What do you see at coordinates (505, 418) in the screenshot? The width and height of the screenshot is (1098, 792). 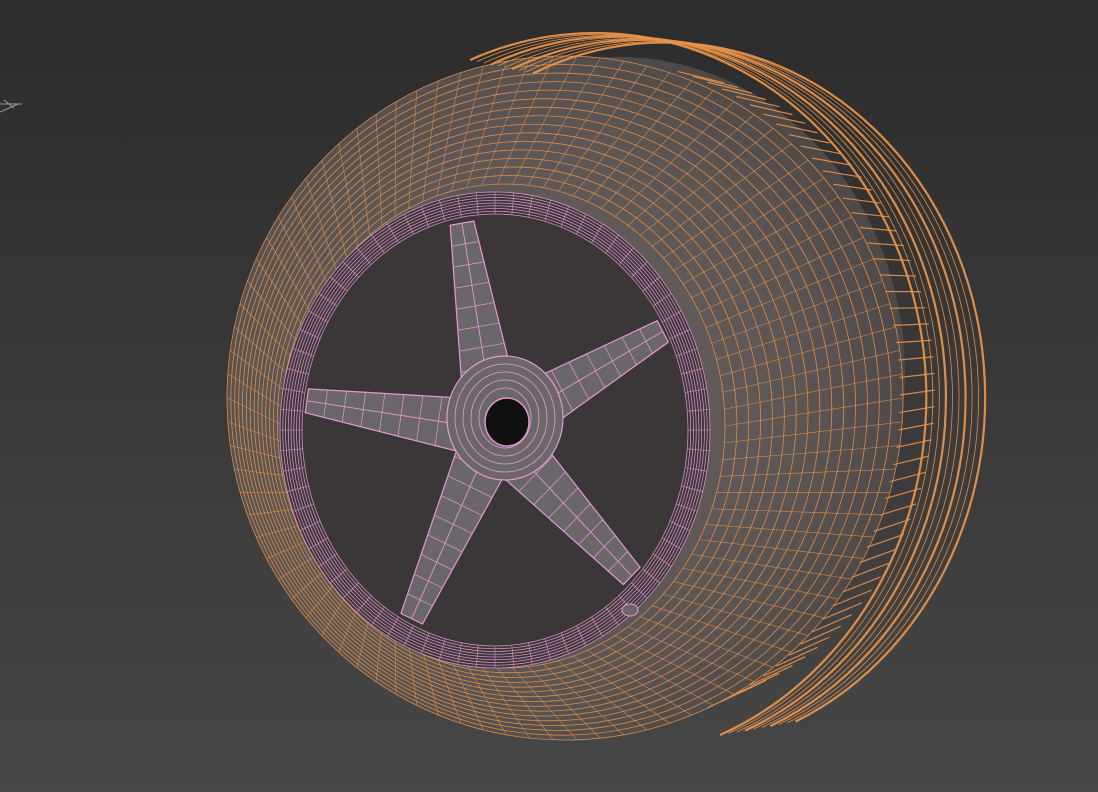 I see `hub-cap` at bounding box center [505, 418].